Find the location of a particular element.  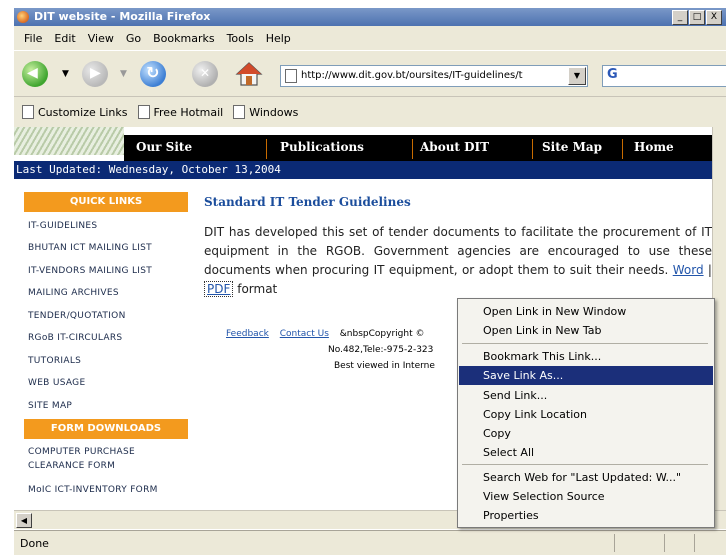

forward-button is located at coordinates (95, 74).